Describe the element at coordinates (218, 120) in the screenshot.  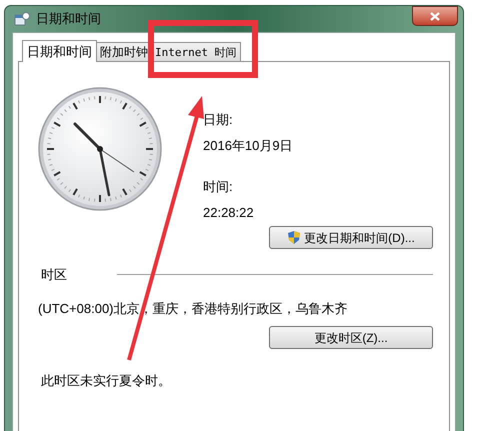
I see `date-label: 日期:` at that location.